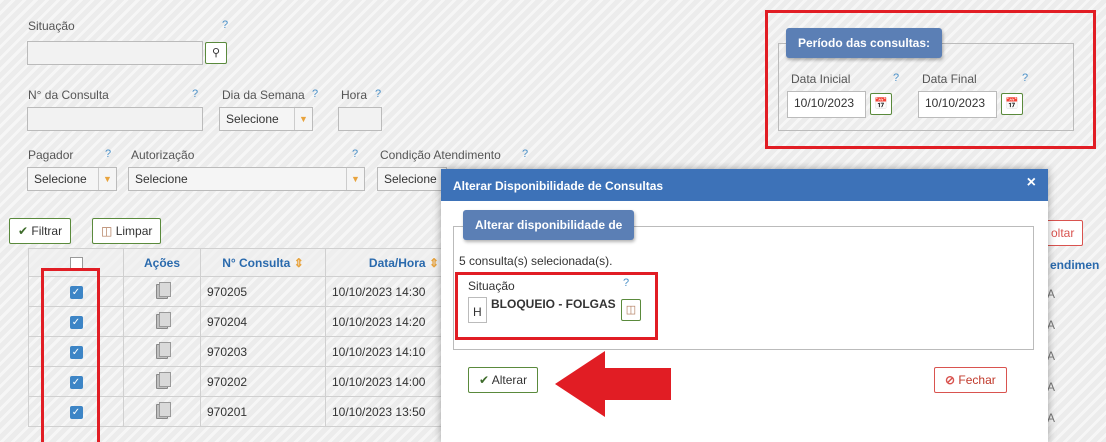  Describe the element at coordinates (134, 231) in the screenshot. I see `limpar-label: Limpar` at that location.